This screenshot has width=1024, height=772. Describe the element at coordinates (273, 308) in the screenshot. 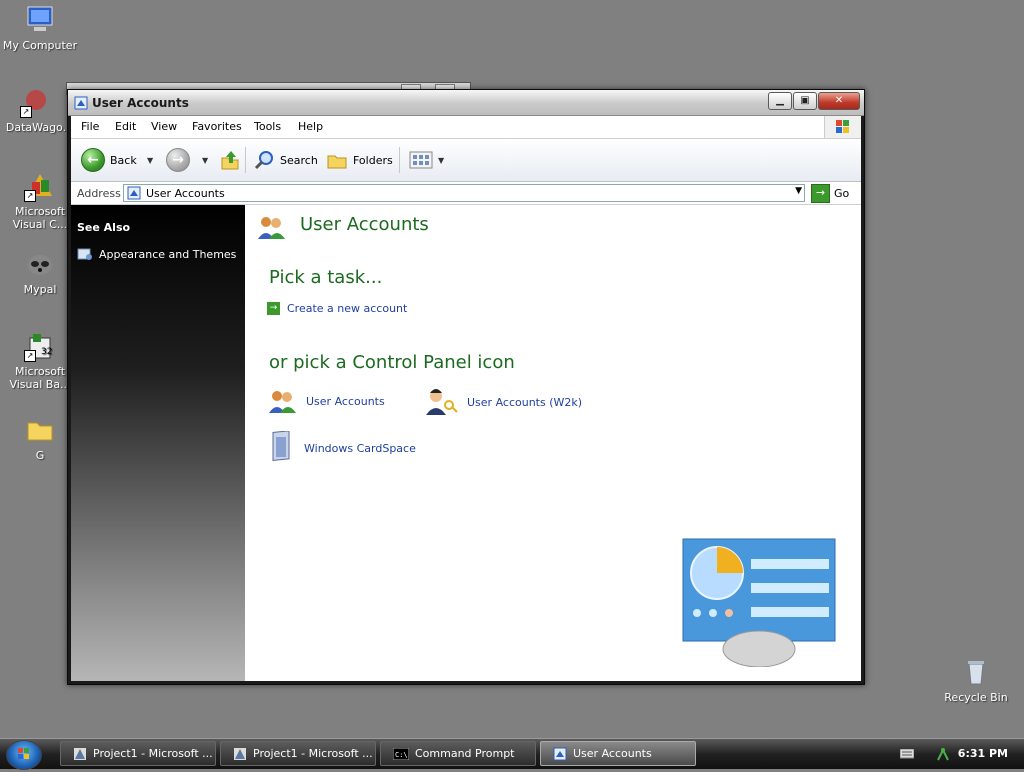

I see `green-arrow-icon: →` at that location.